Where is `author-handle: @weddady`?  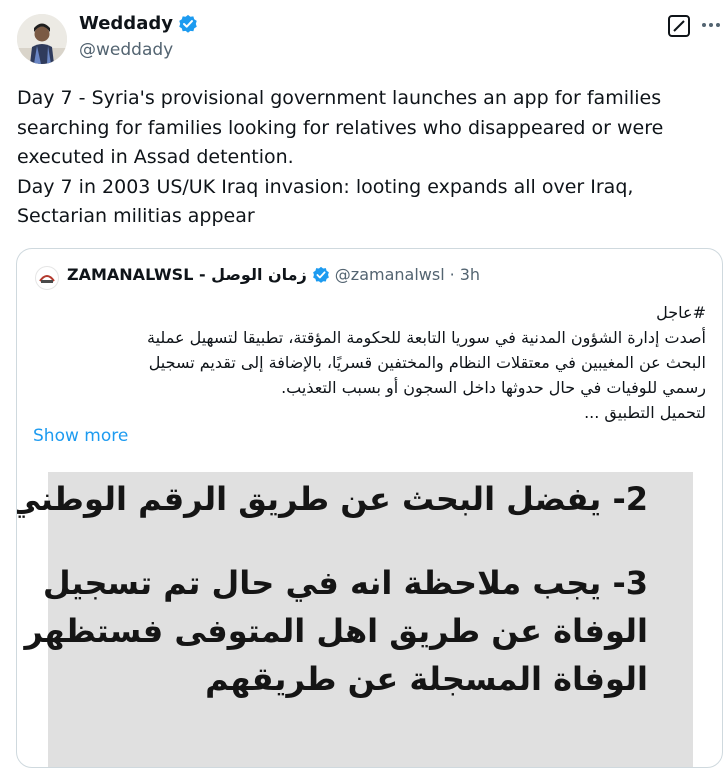 author-handle: @weddady is located at coordinates (126, 50).